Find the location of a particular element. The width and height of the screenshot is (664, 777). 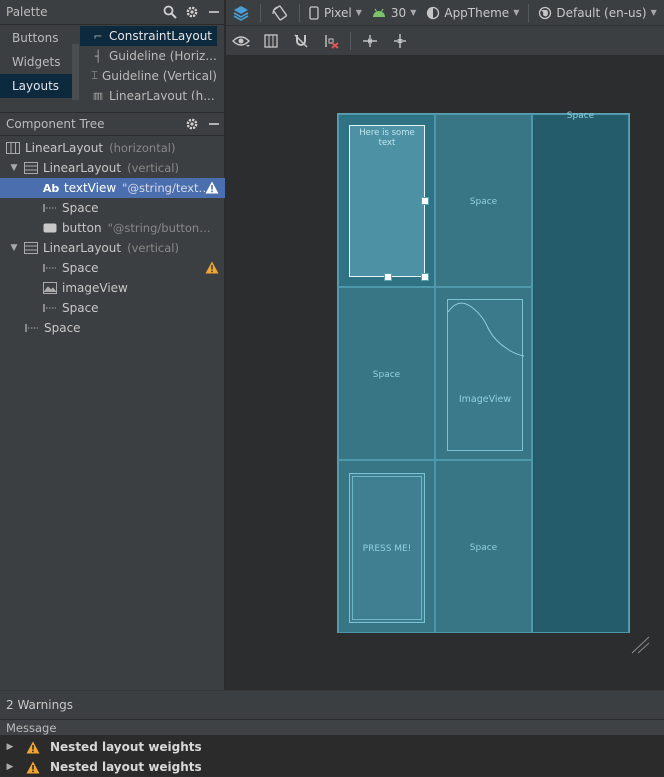

globe-icon is located at coordinates (545, 12).